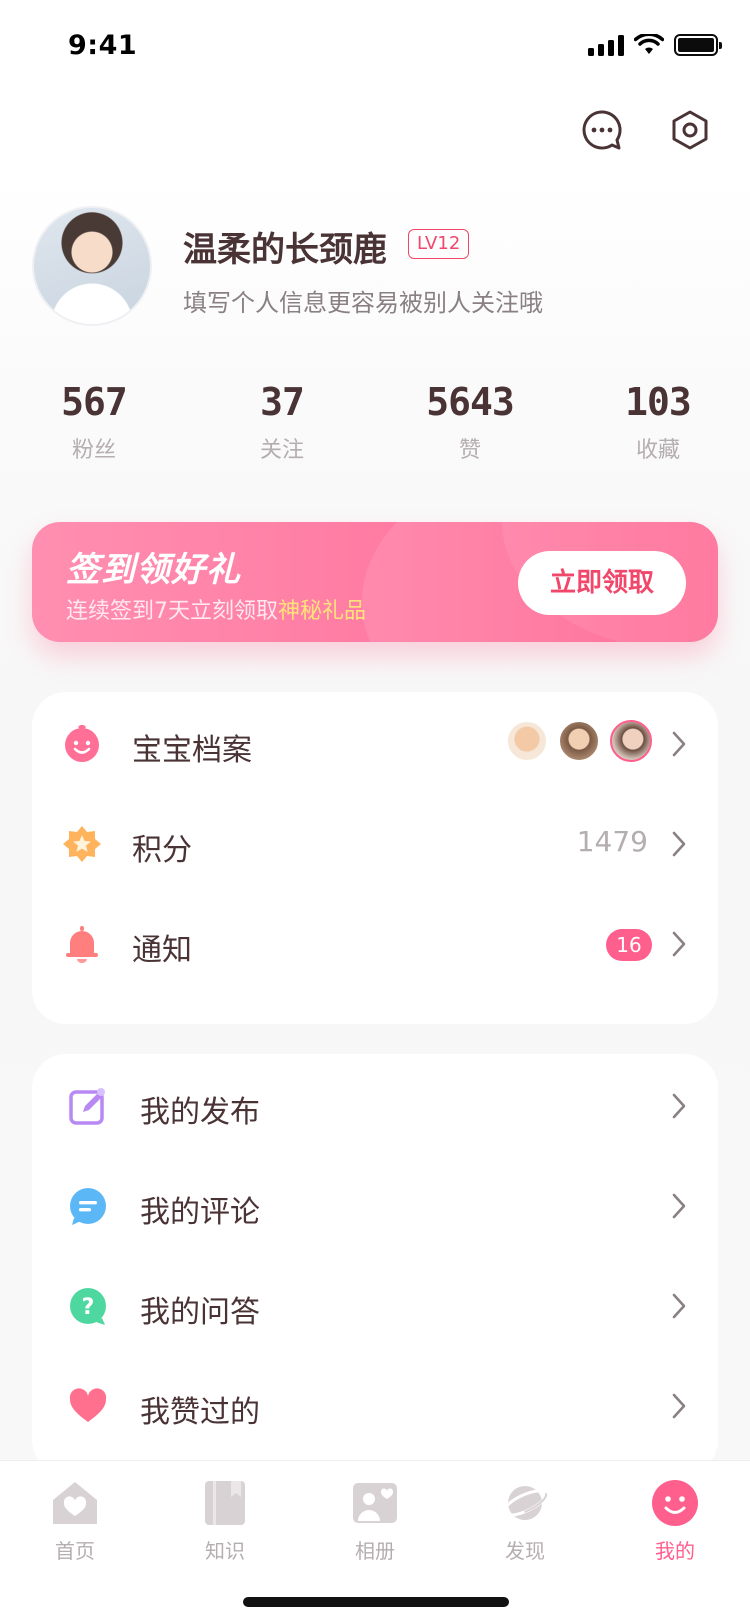 Image resolution: width=750 pixels, height=1624 pixels. What do you see at coordinates (285, 250) in the screenshot?
I see `user-name: 温柔的长颈鹿` at bounding box center [285, 250].